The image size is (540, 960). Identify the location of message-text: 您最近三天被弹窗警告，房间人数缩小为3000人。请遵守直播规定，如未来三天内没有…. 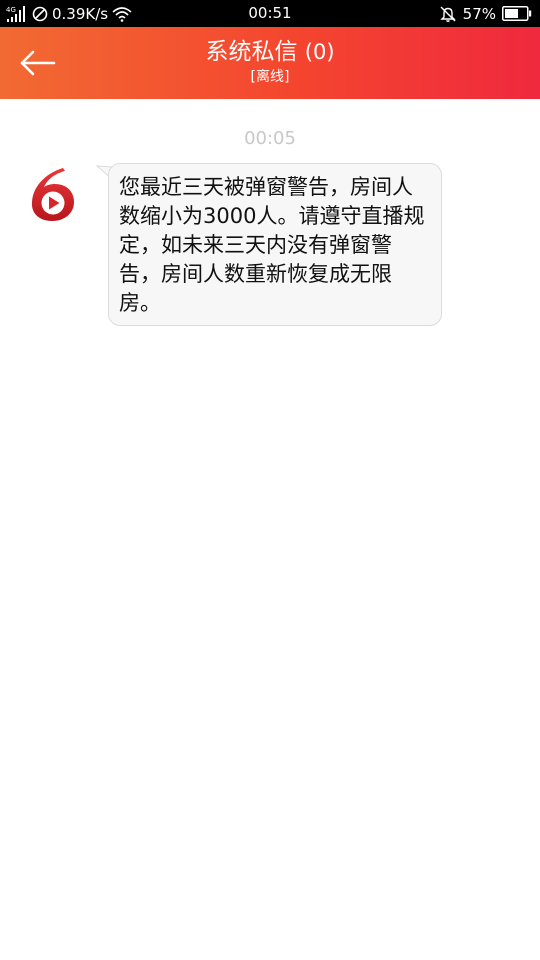
(272, 245).